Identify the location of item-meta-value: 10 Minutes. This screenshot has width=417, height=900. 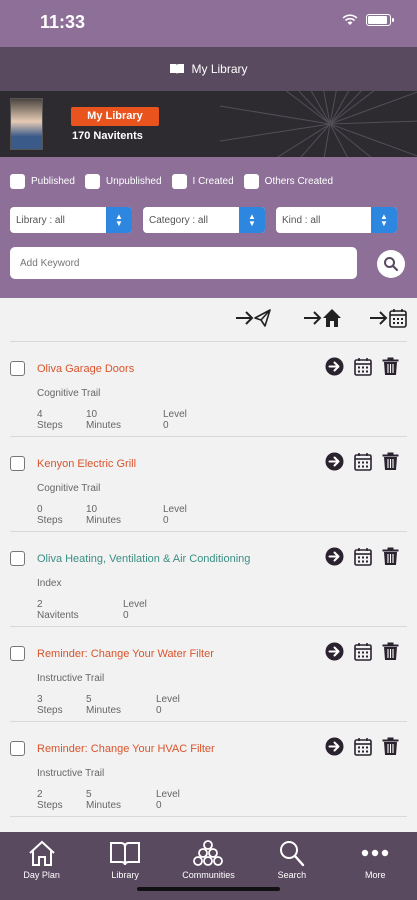
(104, 515).